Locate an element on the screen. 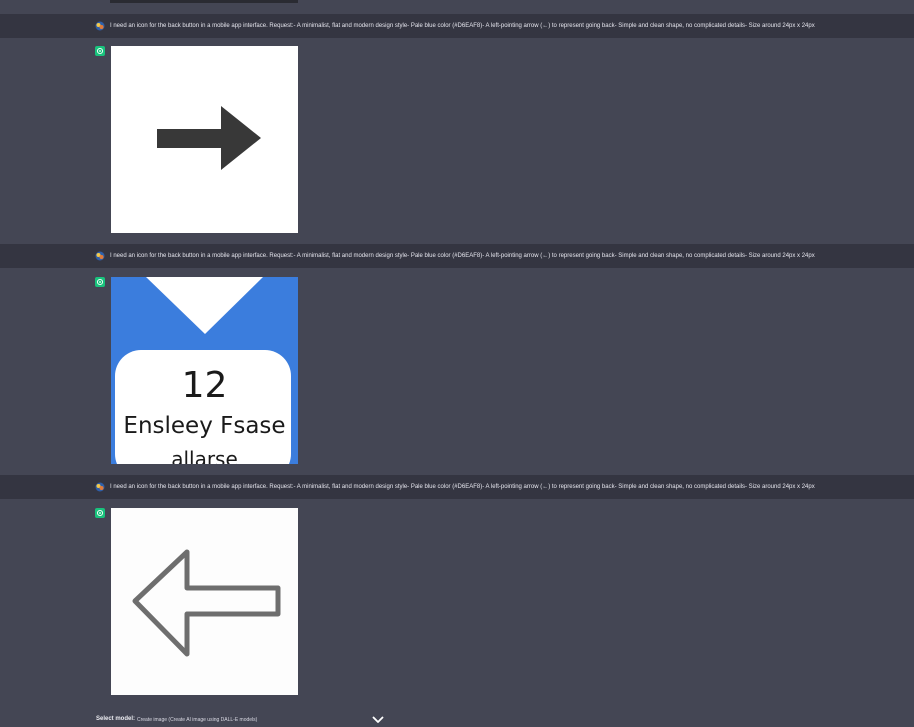  chevron-down-icon is located at coordinates (378, 720).